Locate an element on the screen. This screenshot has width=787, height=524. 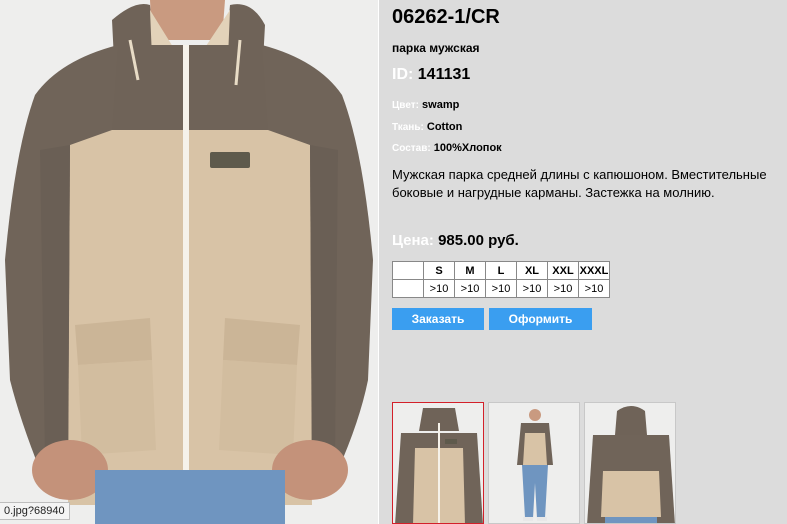
color-label: Цвет: is located at coordinates (405, 105).